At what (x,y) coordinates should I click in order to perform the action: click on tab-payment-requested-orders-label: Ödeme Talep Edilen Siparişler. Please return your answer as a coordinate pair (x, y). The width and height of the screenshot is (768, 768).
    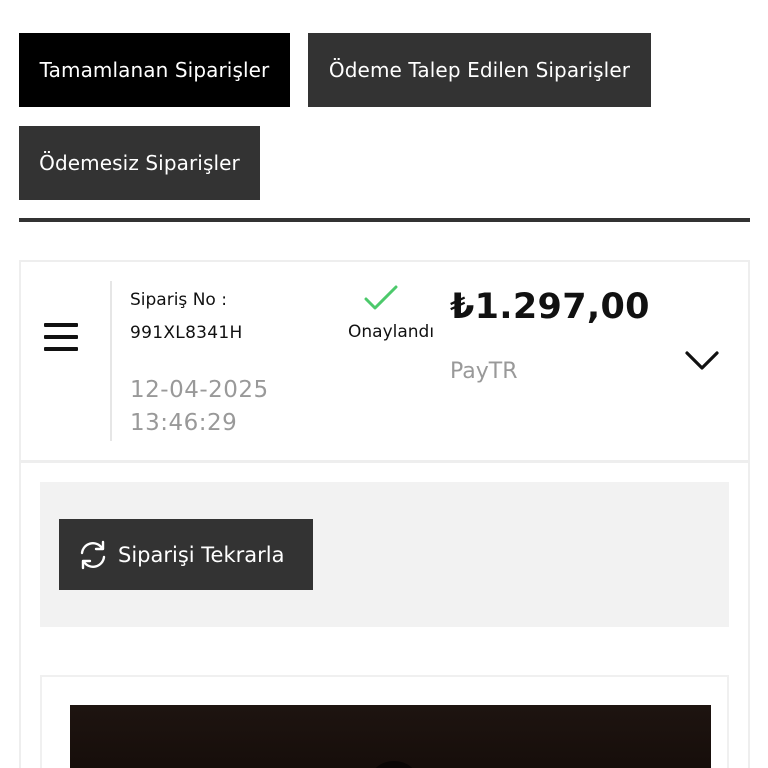
    Looking at the image, I should click on (479, 70).